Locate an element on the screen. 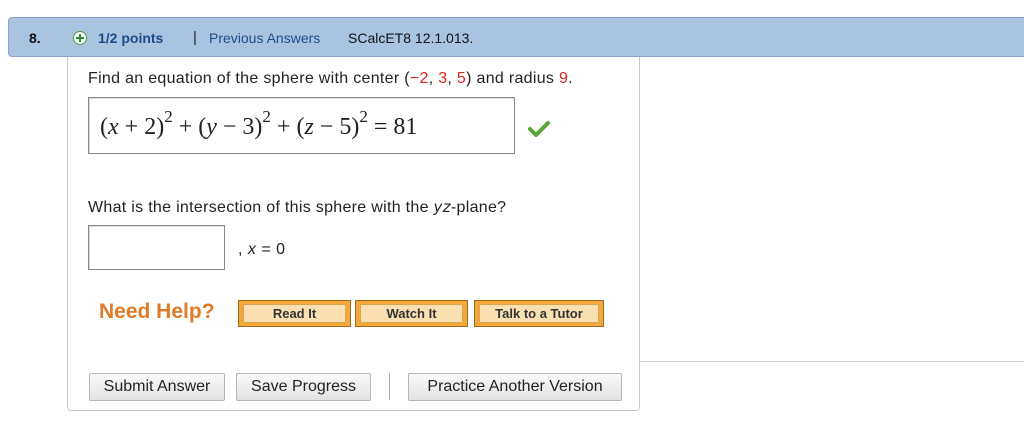  points-label: 1/2 points is located at coordinates (131, 38).